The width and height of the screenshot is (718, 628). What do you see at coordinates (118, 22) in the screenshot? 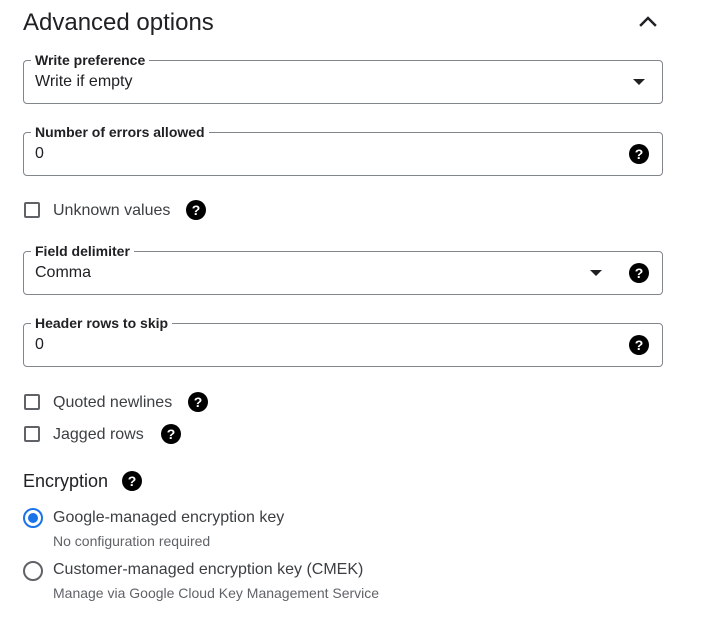
I see `section-title: Advanced options` at bounding box center [118, 22].